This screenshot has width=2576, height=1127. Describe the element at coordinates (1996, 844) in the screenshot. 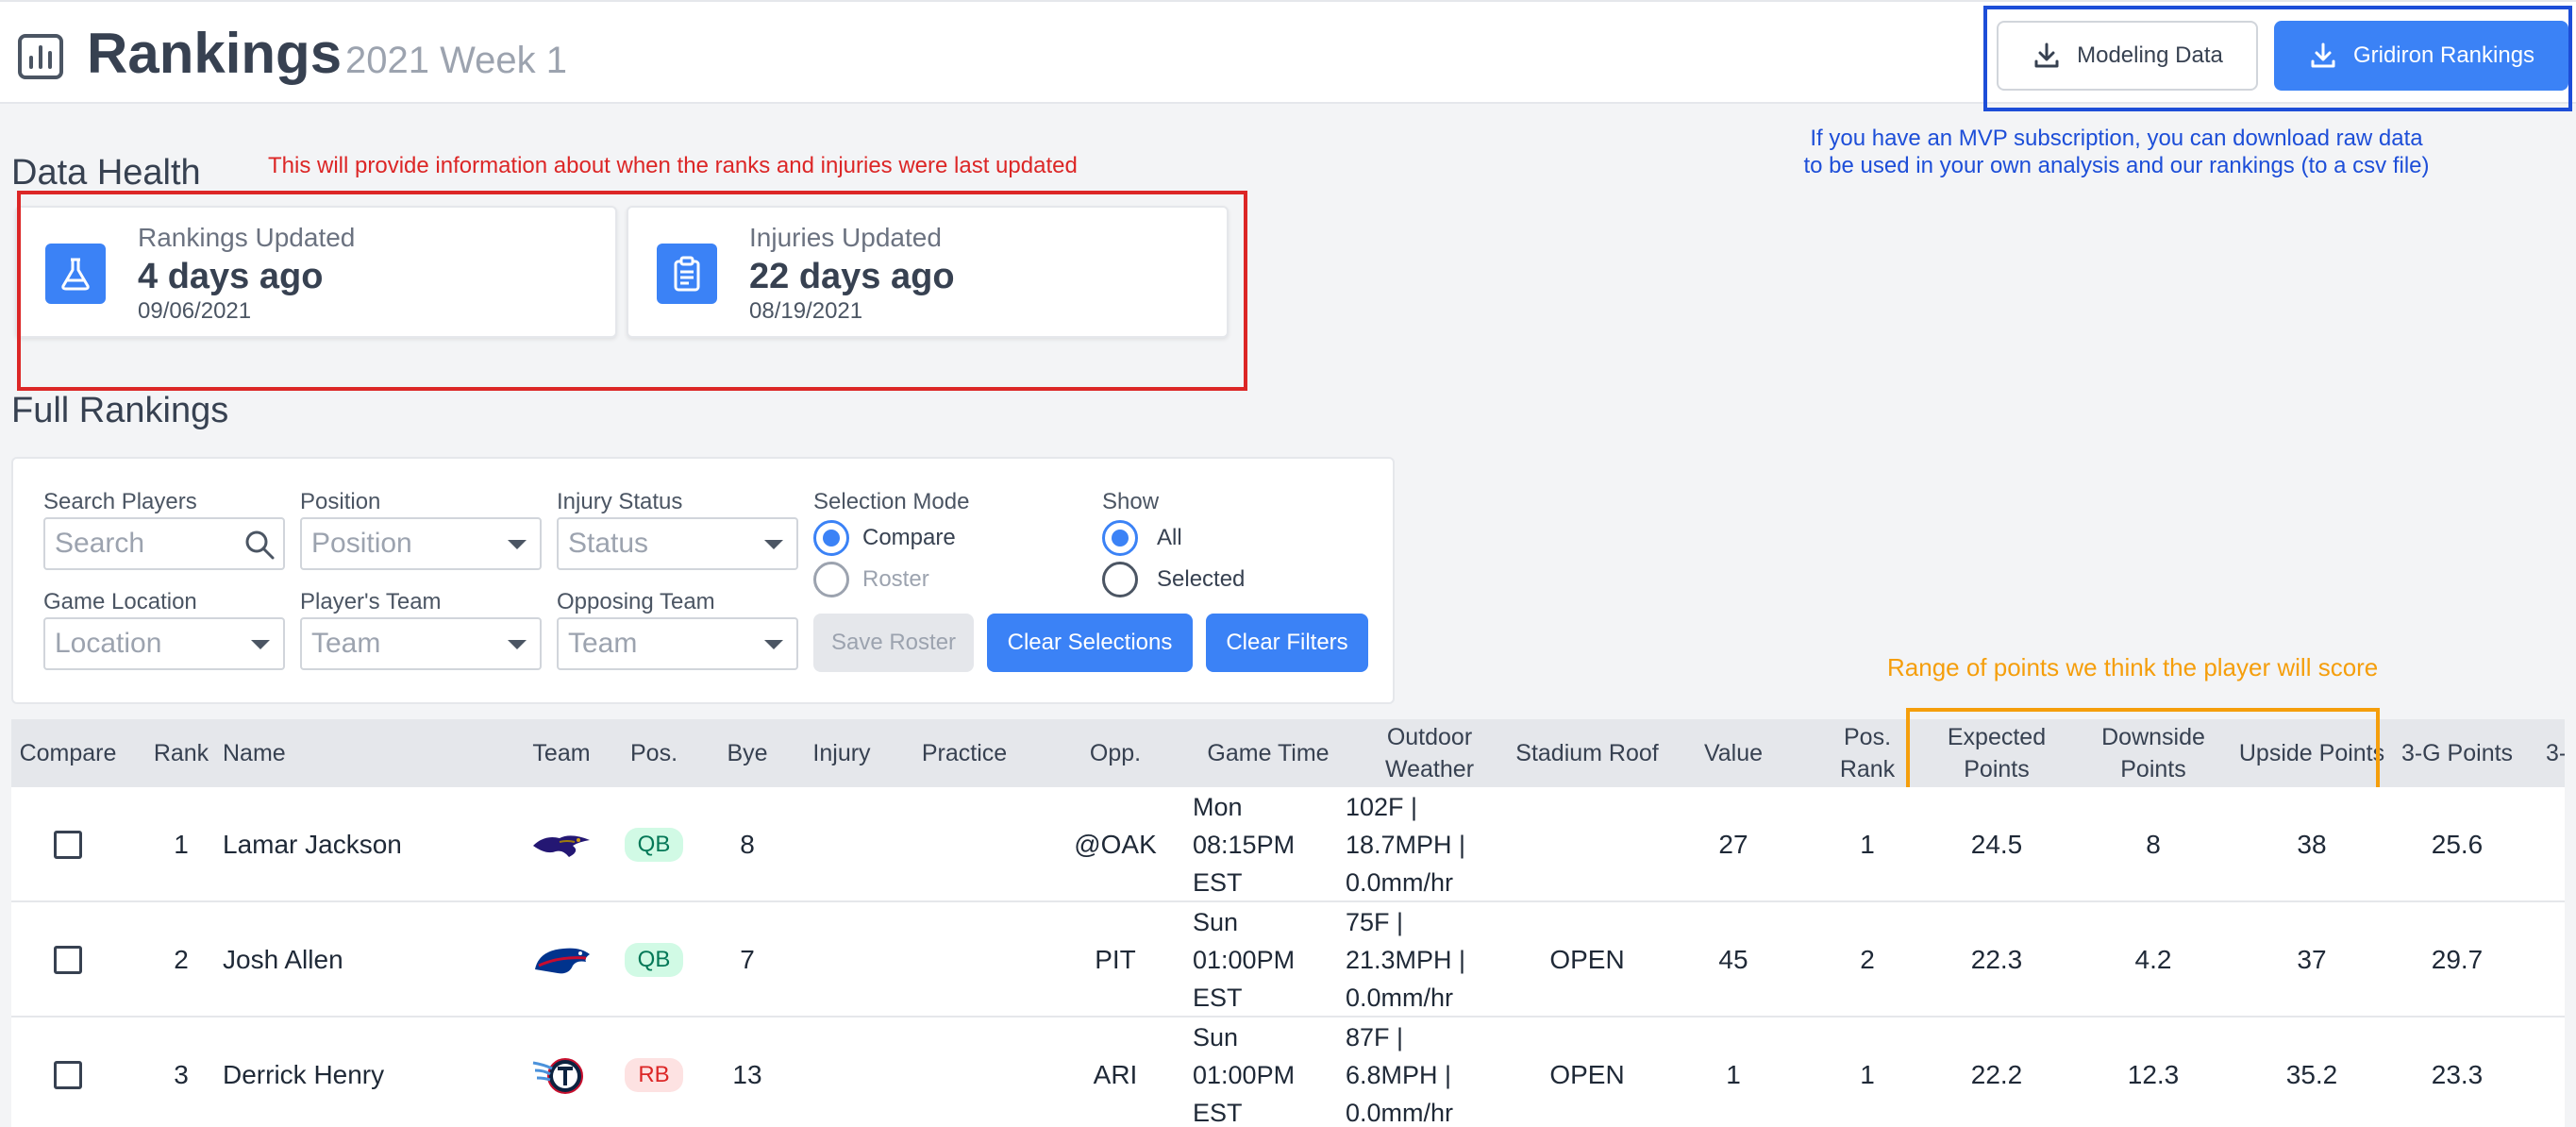

I see `expected-points-cell: 24.5` at that location.